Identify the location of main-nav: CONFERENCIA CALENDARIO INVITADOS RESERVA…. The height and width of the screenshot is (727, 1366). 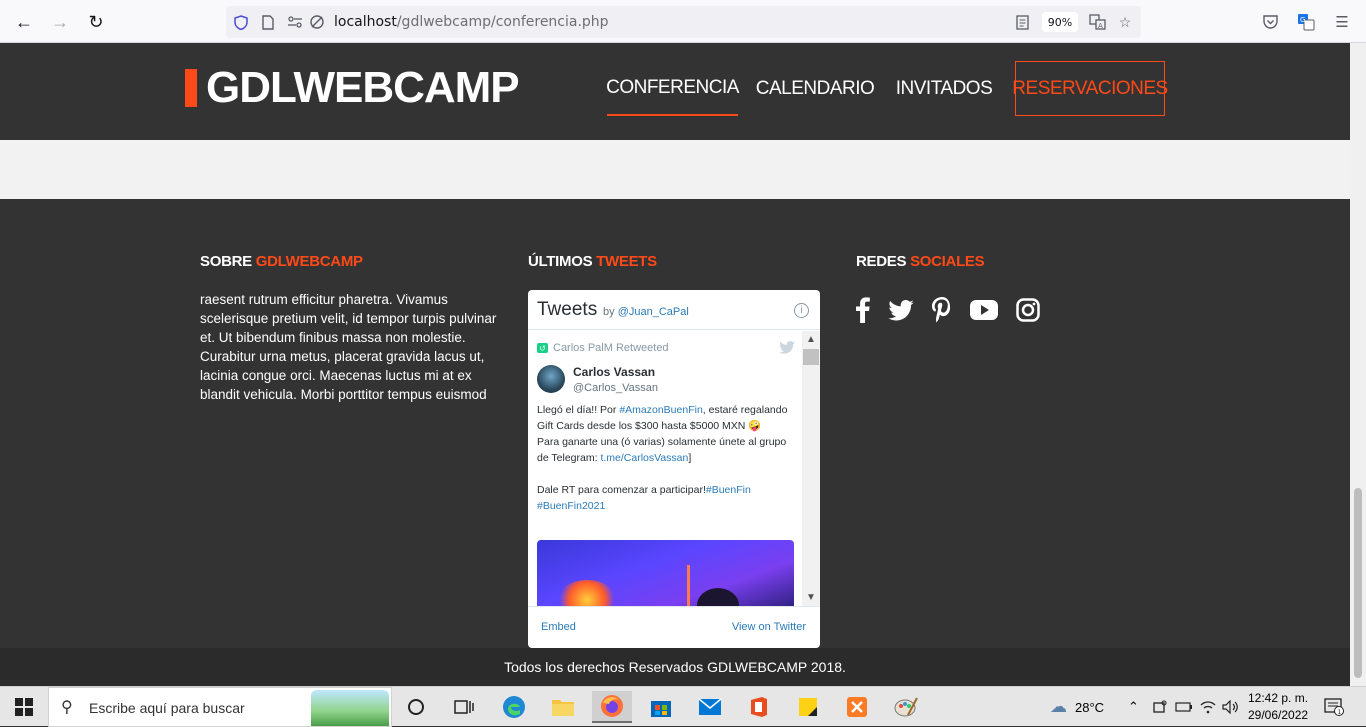
(887, 88).